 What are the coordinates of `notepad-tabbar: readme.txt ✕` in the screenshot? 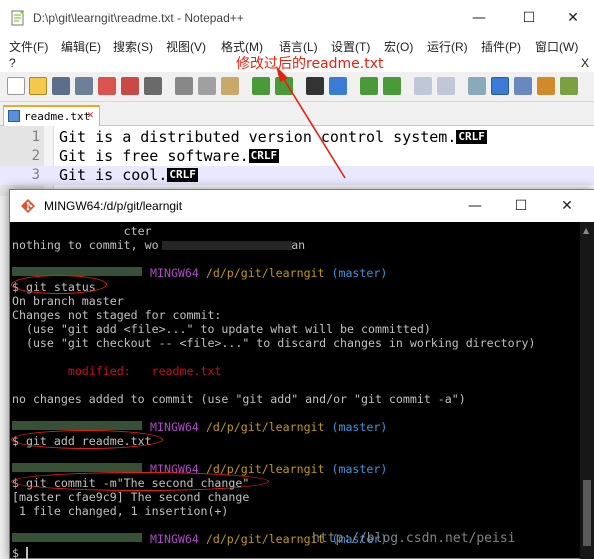 It's located at (297, 114).